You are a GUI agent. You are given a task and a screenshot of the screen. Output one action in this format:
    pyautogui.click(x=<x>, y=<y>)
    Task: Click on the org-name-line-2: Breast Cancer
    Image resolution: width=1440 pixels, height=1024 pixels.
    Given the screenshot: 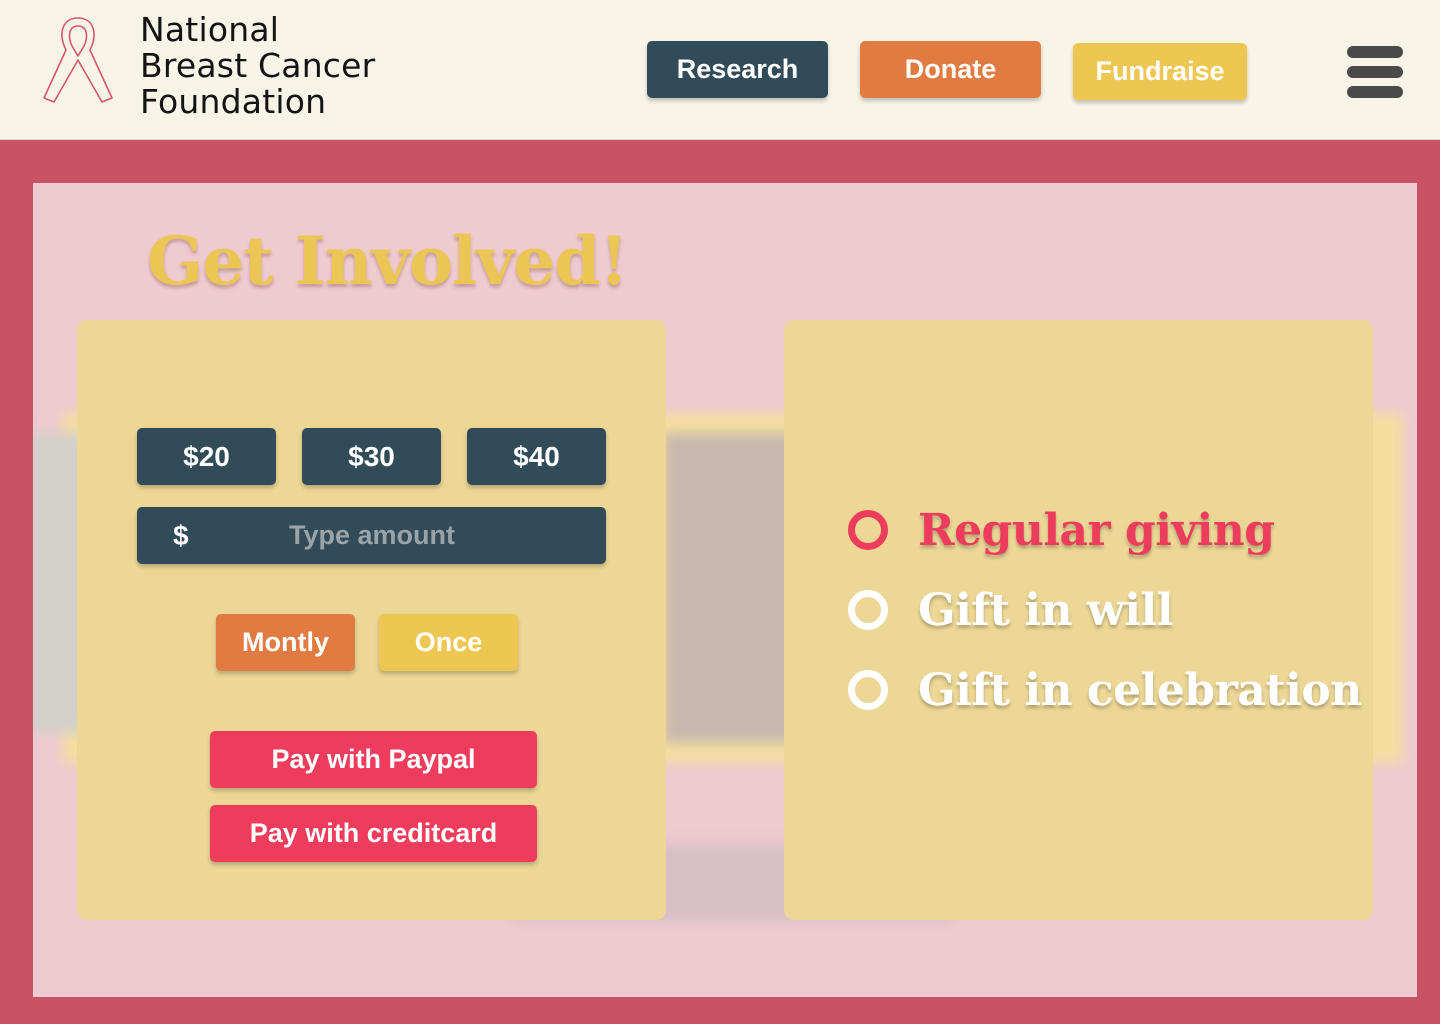 What is the action you would take?
    pyautogui.click(x=258, y=65)
    